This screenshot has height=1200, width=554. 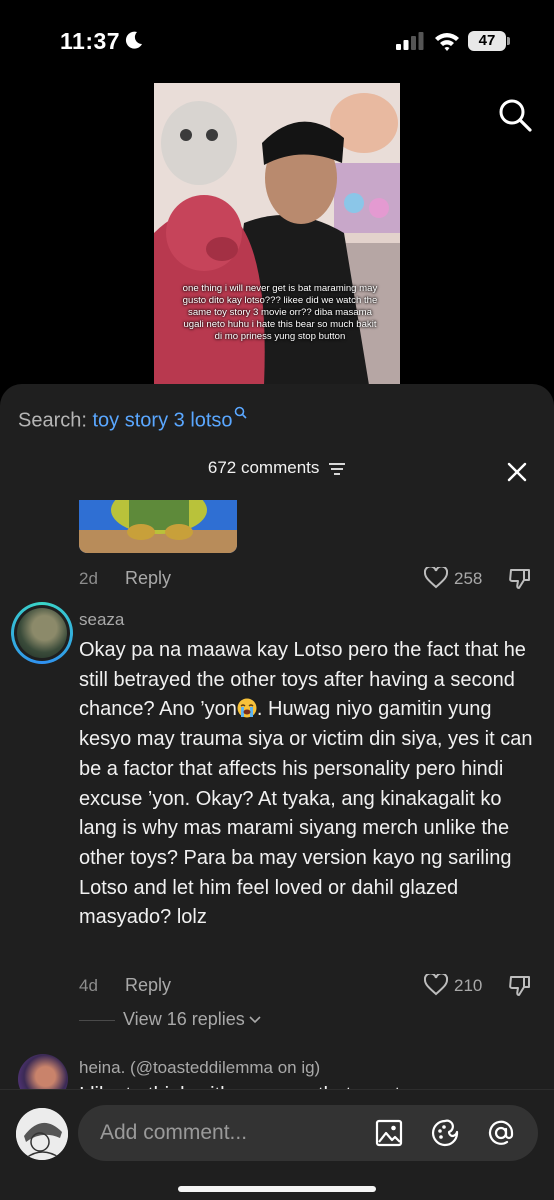 What do you see at coordinates (90, 41) in the screenshot?
I see `status-time: 11:37` at bounding box center [90, 41].